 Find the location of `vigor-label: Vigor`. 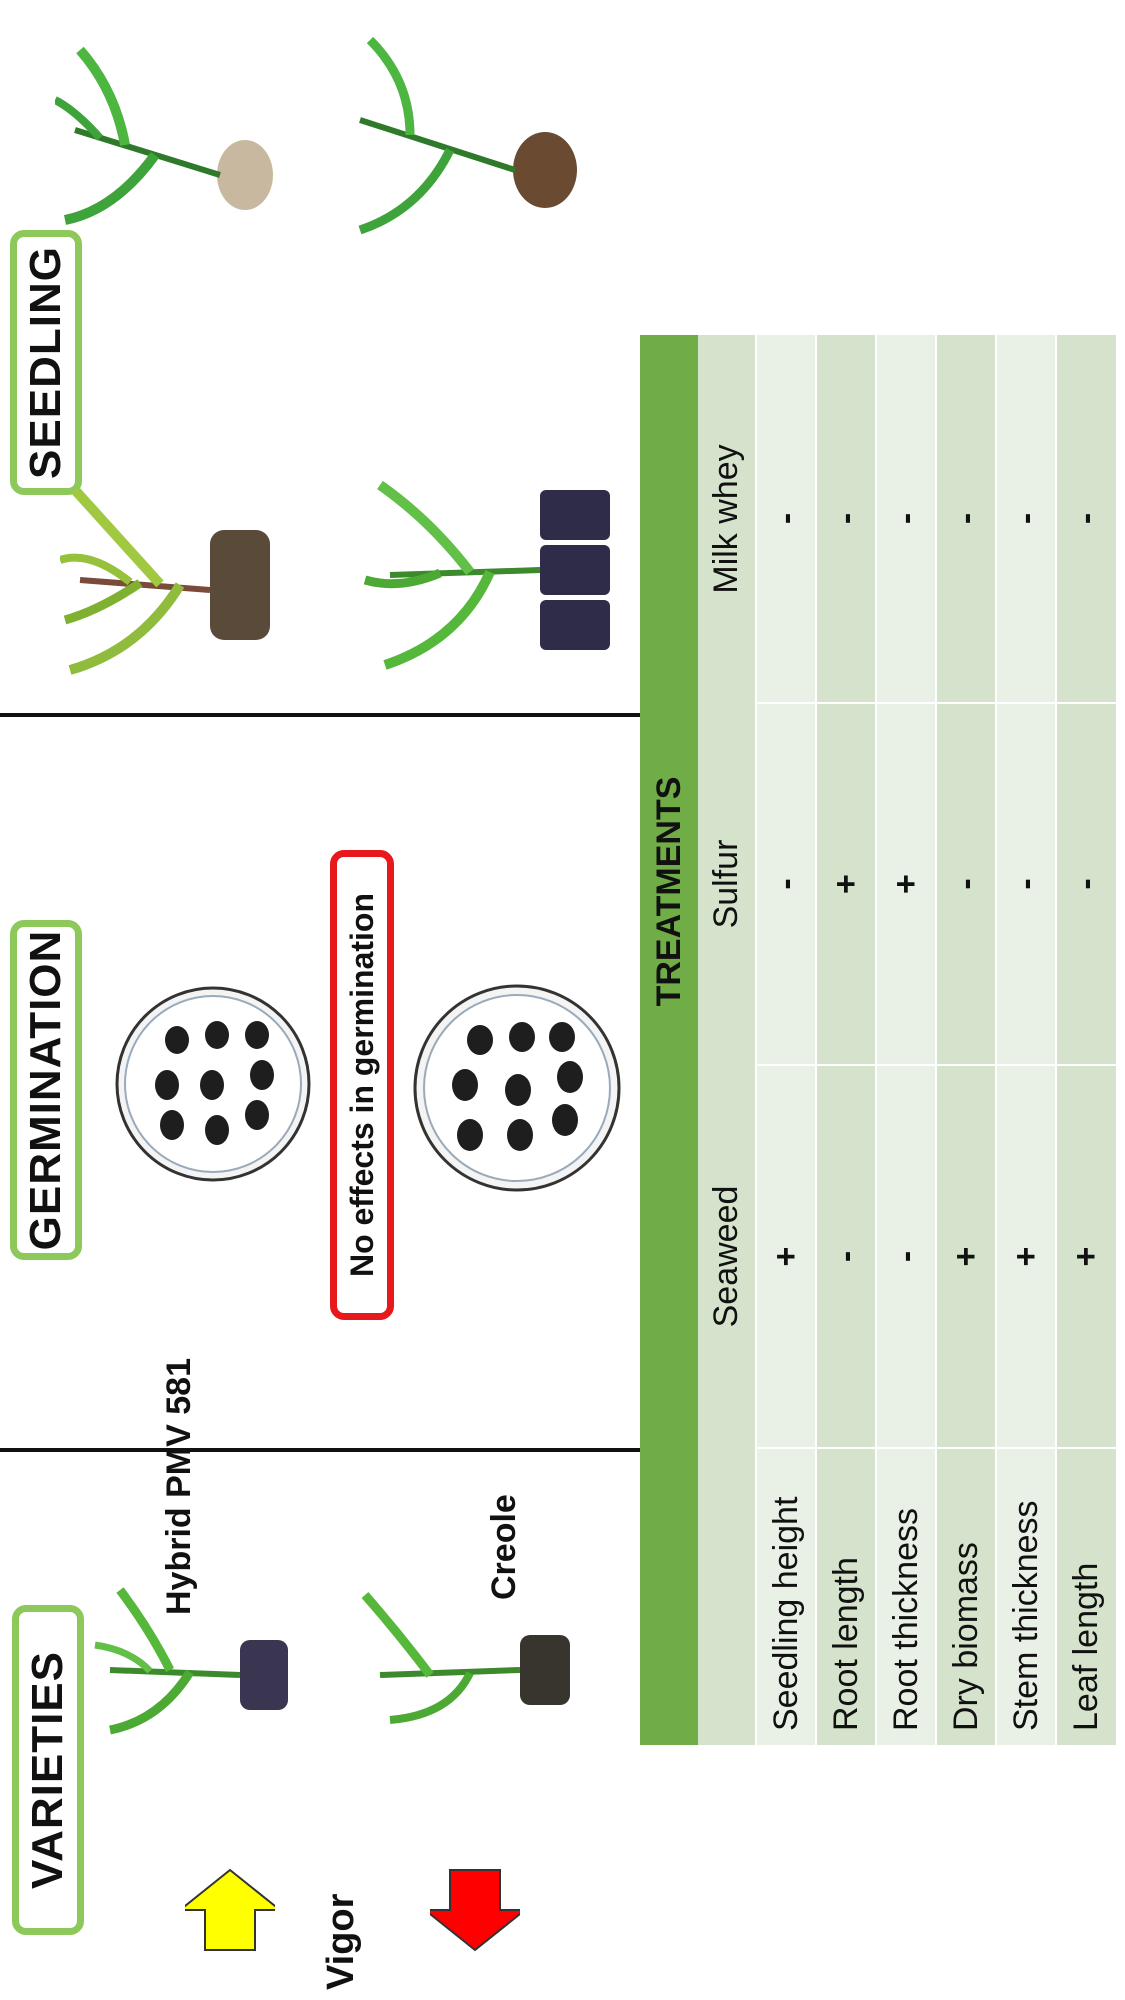

vigor-label: Vigor is located at coordinates (341, 1941).